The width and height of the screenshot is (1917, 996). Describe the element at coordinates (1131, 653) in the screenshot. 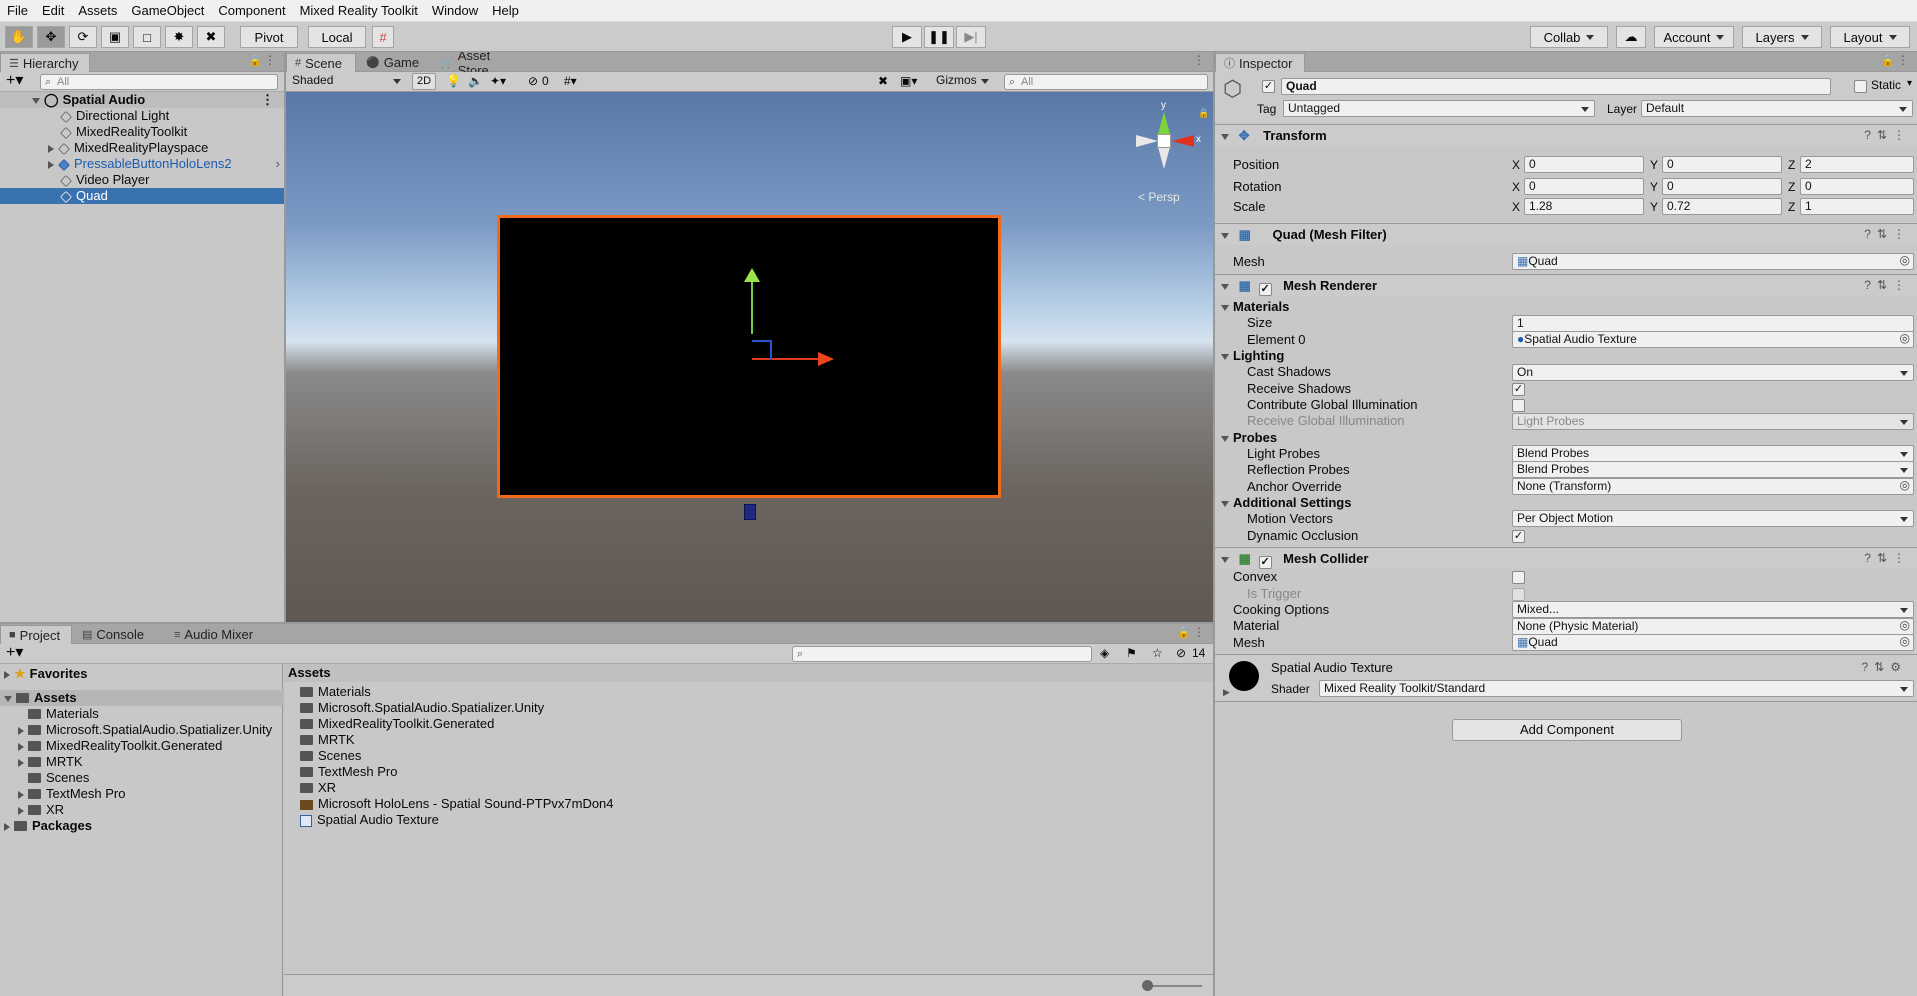

I see `filter-label-icon: ⚑` at that location.